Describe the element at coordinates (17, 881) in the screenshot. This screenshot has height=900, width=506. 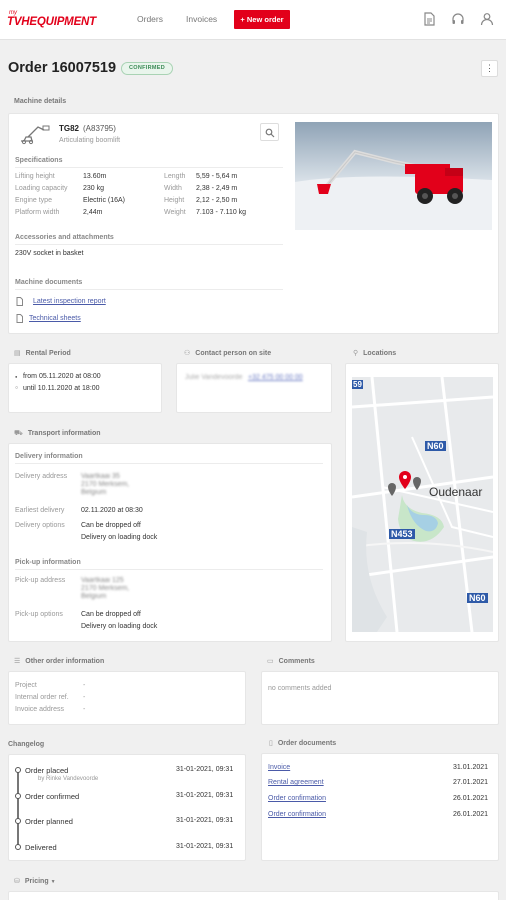
I see `pricing-icon: ⛁` at that location.